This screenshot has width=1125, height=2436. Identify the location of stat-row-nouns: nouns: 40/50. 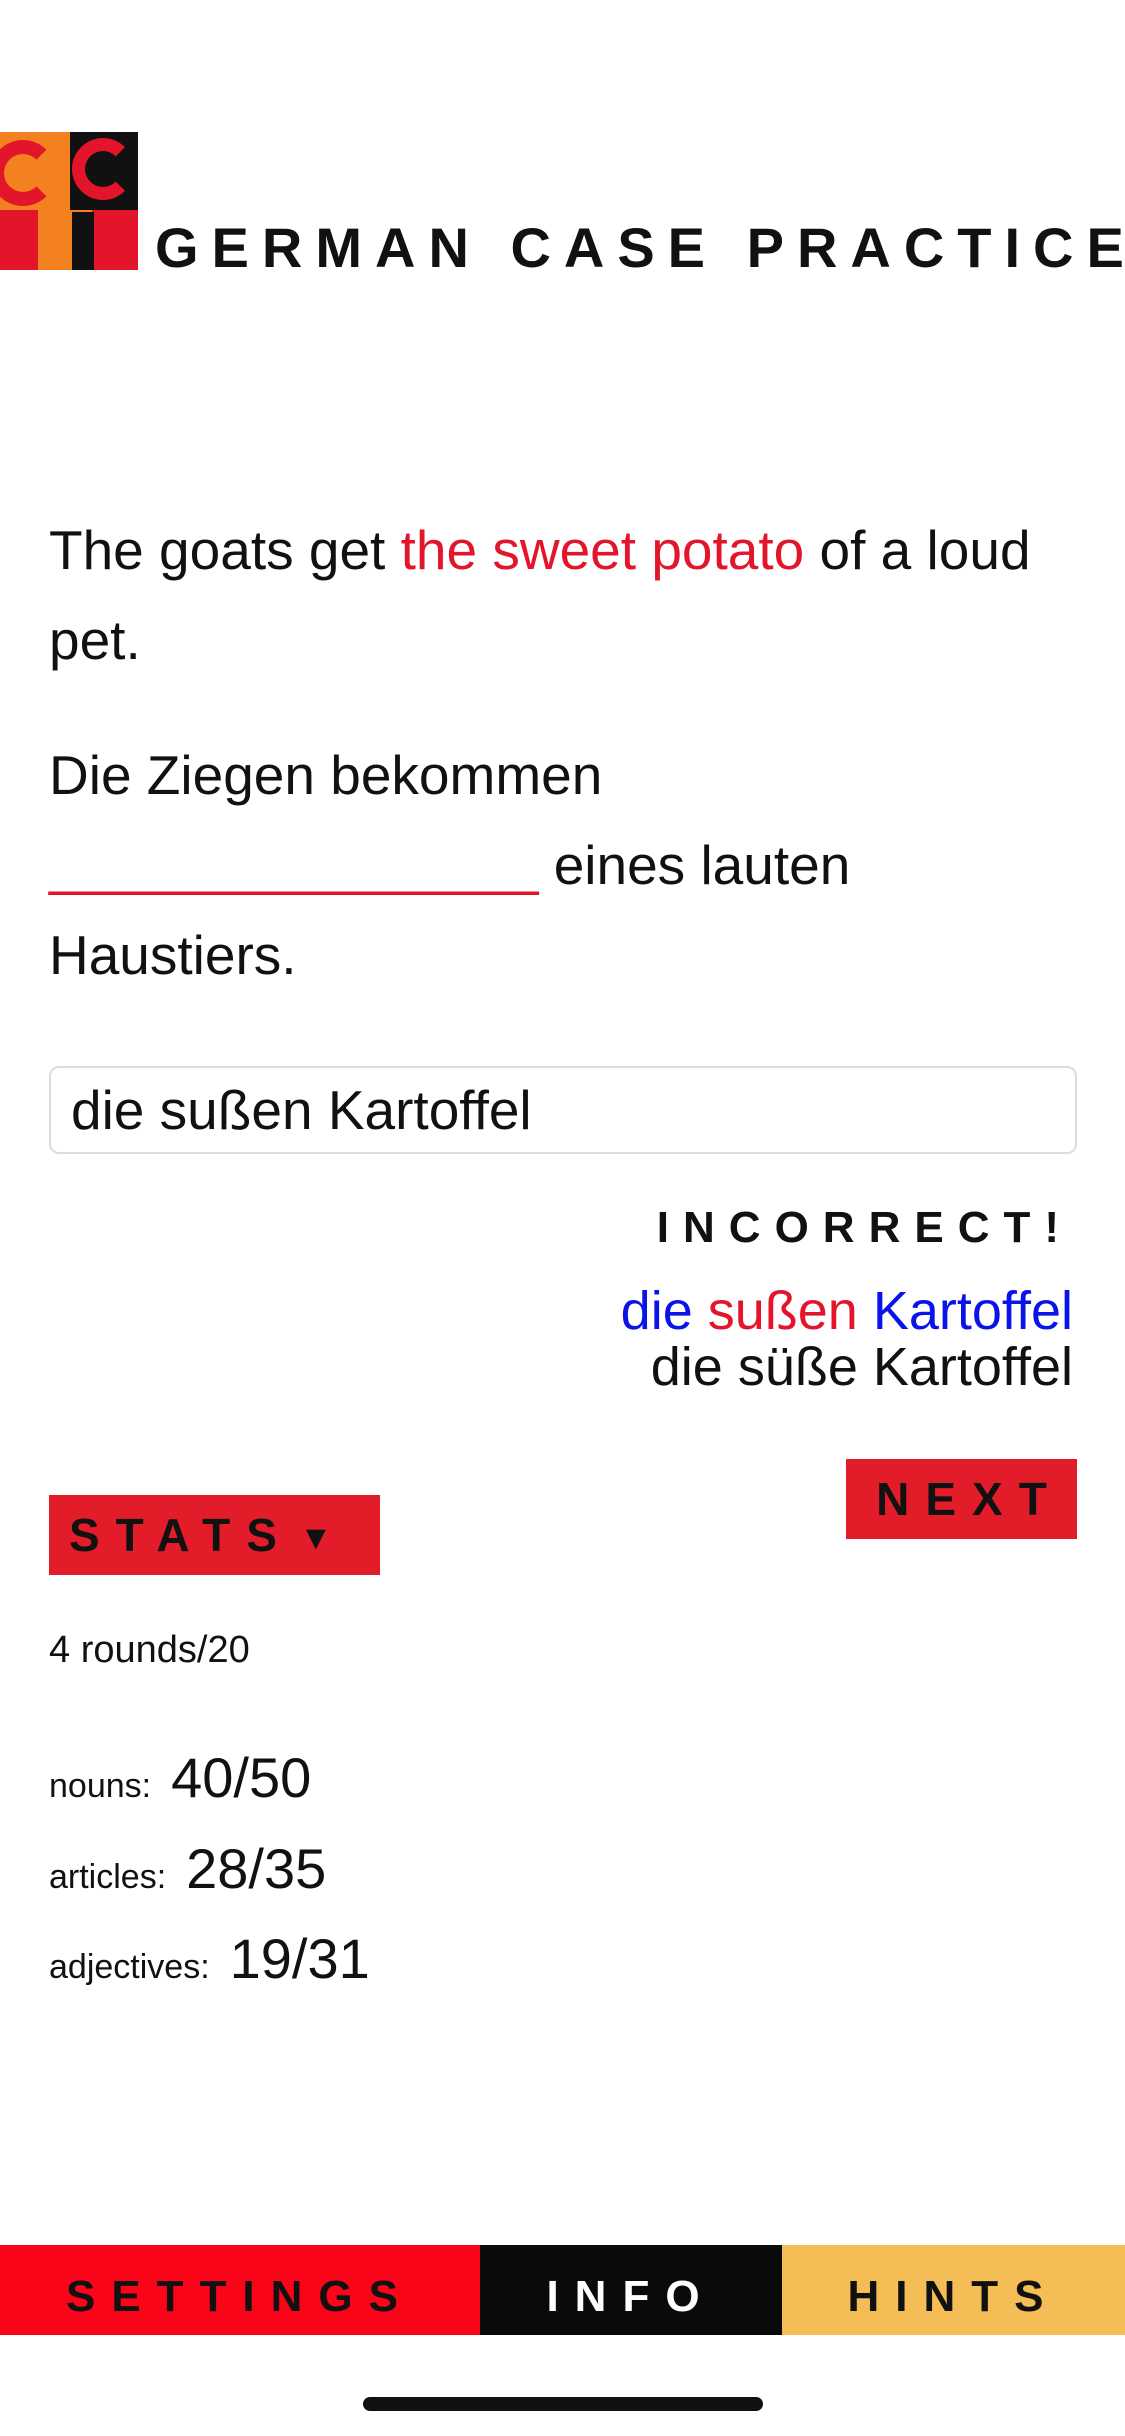
(180, 1790).